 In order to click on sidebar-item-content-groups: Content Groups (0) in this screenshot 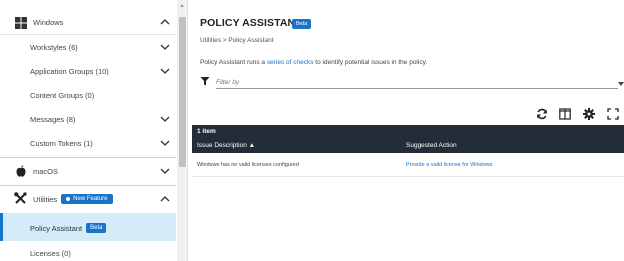, I will do `click(88, 95)`.